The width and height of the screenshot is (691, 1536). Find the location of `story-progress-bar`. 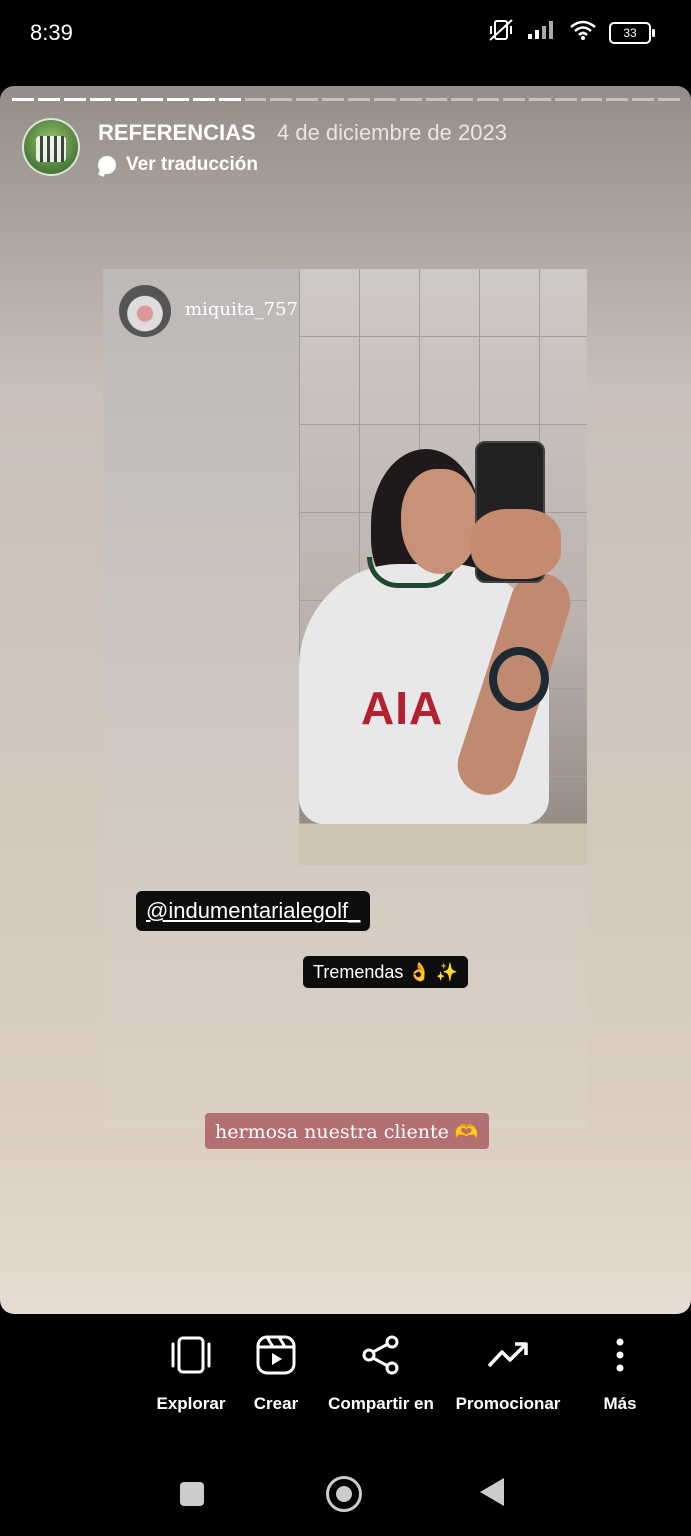

story-progress-bar is located at coordinates (346, 99).